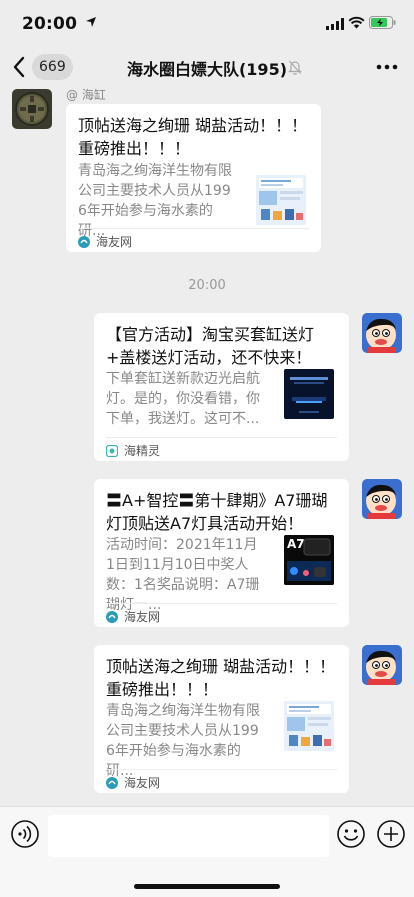 The image size is (414, 897). What do you see at coordinates (387, 67) in the screenshot?
I see `more-options-icon` at bounding box center [387, 67].